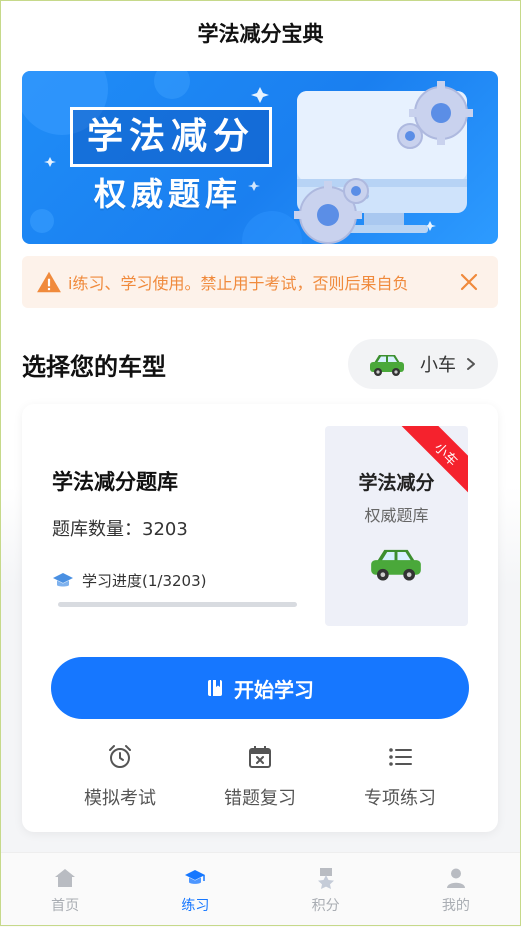 The width and height of the screenshot is (521, 927). What do you see at coordinates (447, 453) in the screenshot?
I see `ribbon-label: 小车` at bounding box center [447, 453].